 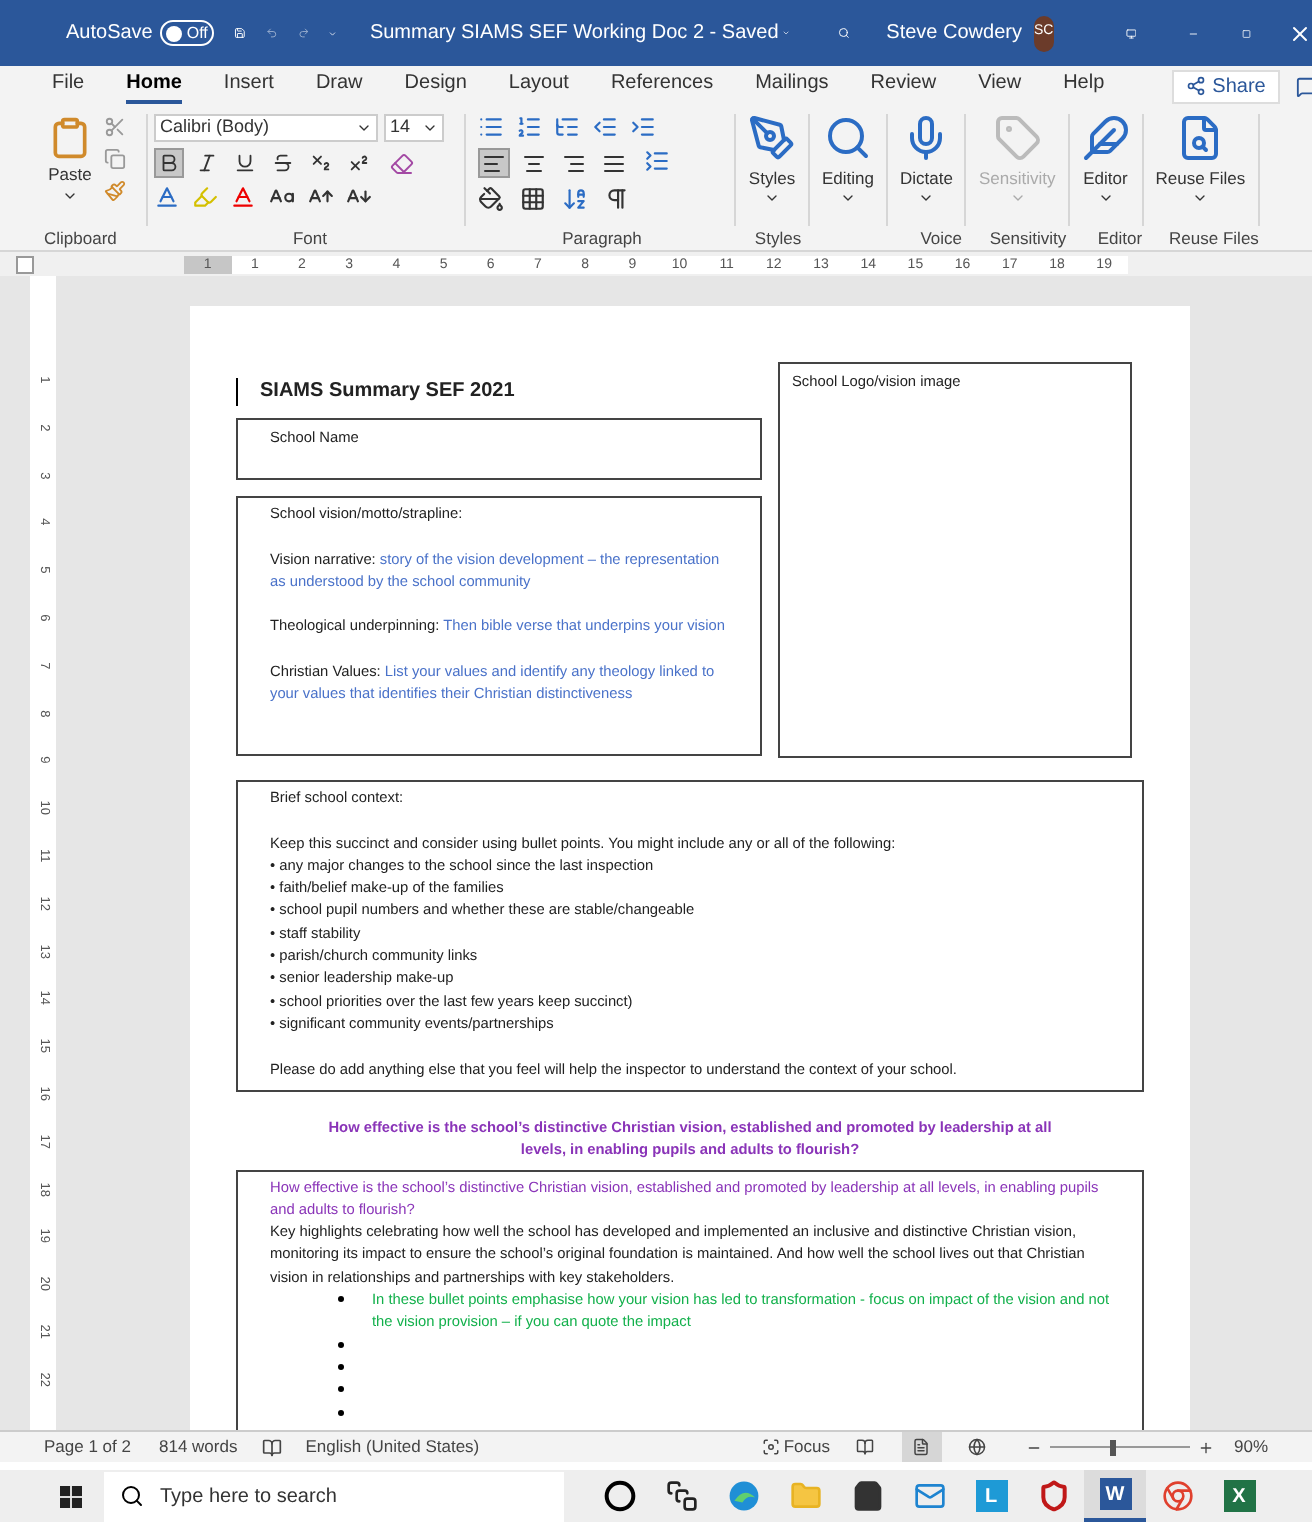 What do you see at coordinates (115, 127) in the screenshot?
I see `cut-icon` at bounding box center [115, 127].